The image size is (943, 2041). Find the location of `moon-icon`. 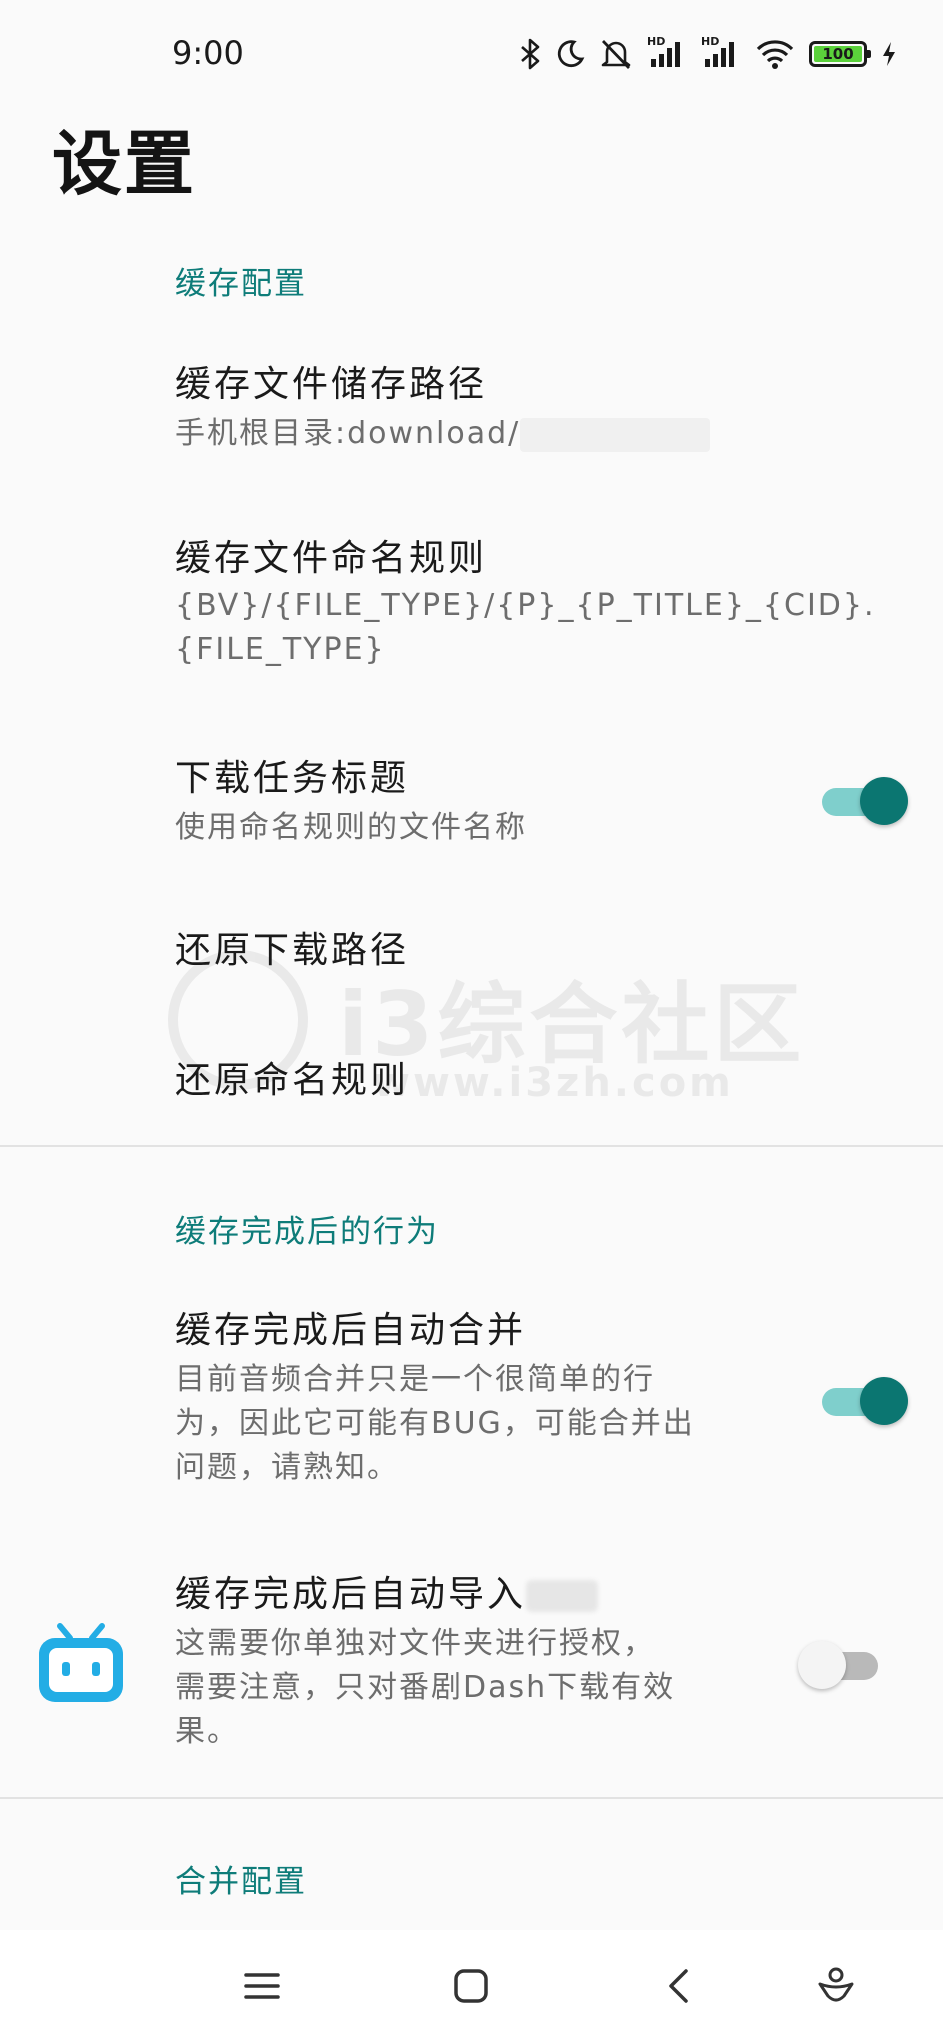

moon-icon is located at coordinates (571, 54).